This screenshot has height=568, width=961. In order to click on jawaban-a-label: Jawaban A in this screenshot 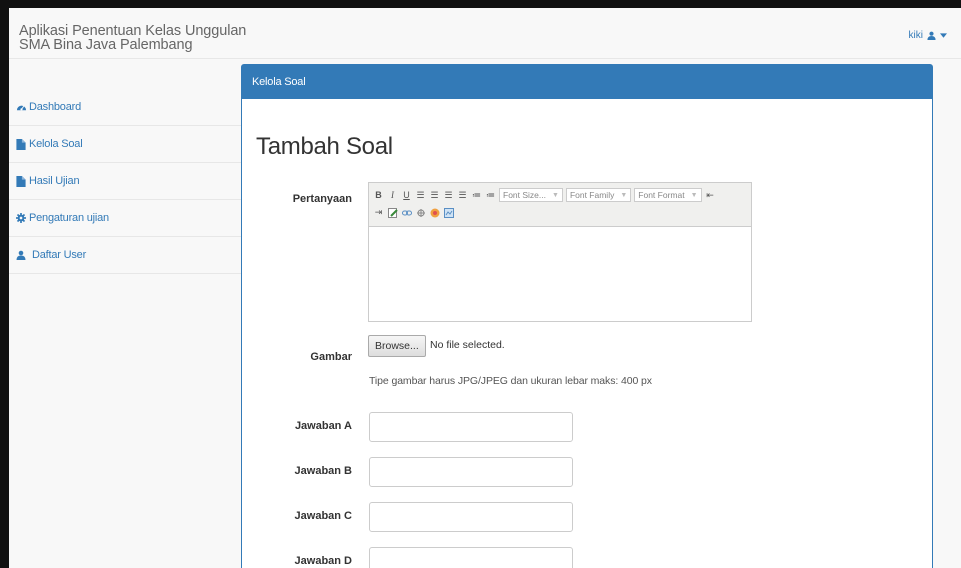, I will do `click(323, 426)`.